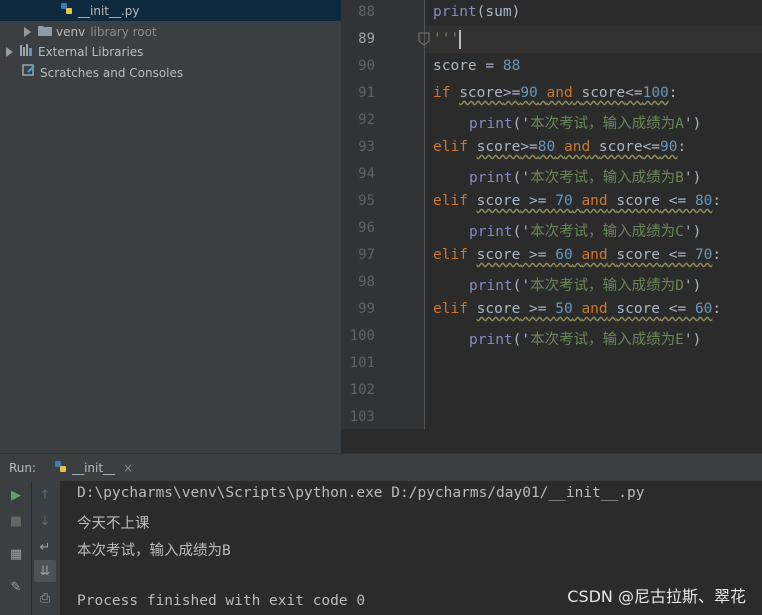  I want to click on code-line-96: print('本次考试，输入成绩为C'), so click(585, 230).